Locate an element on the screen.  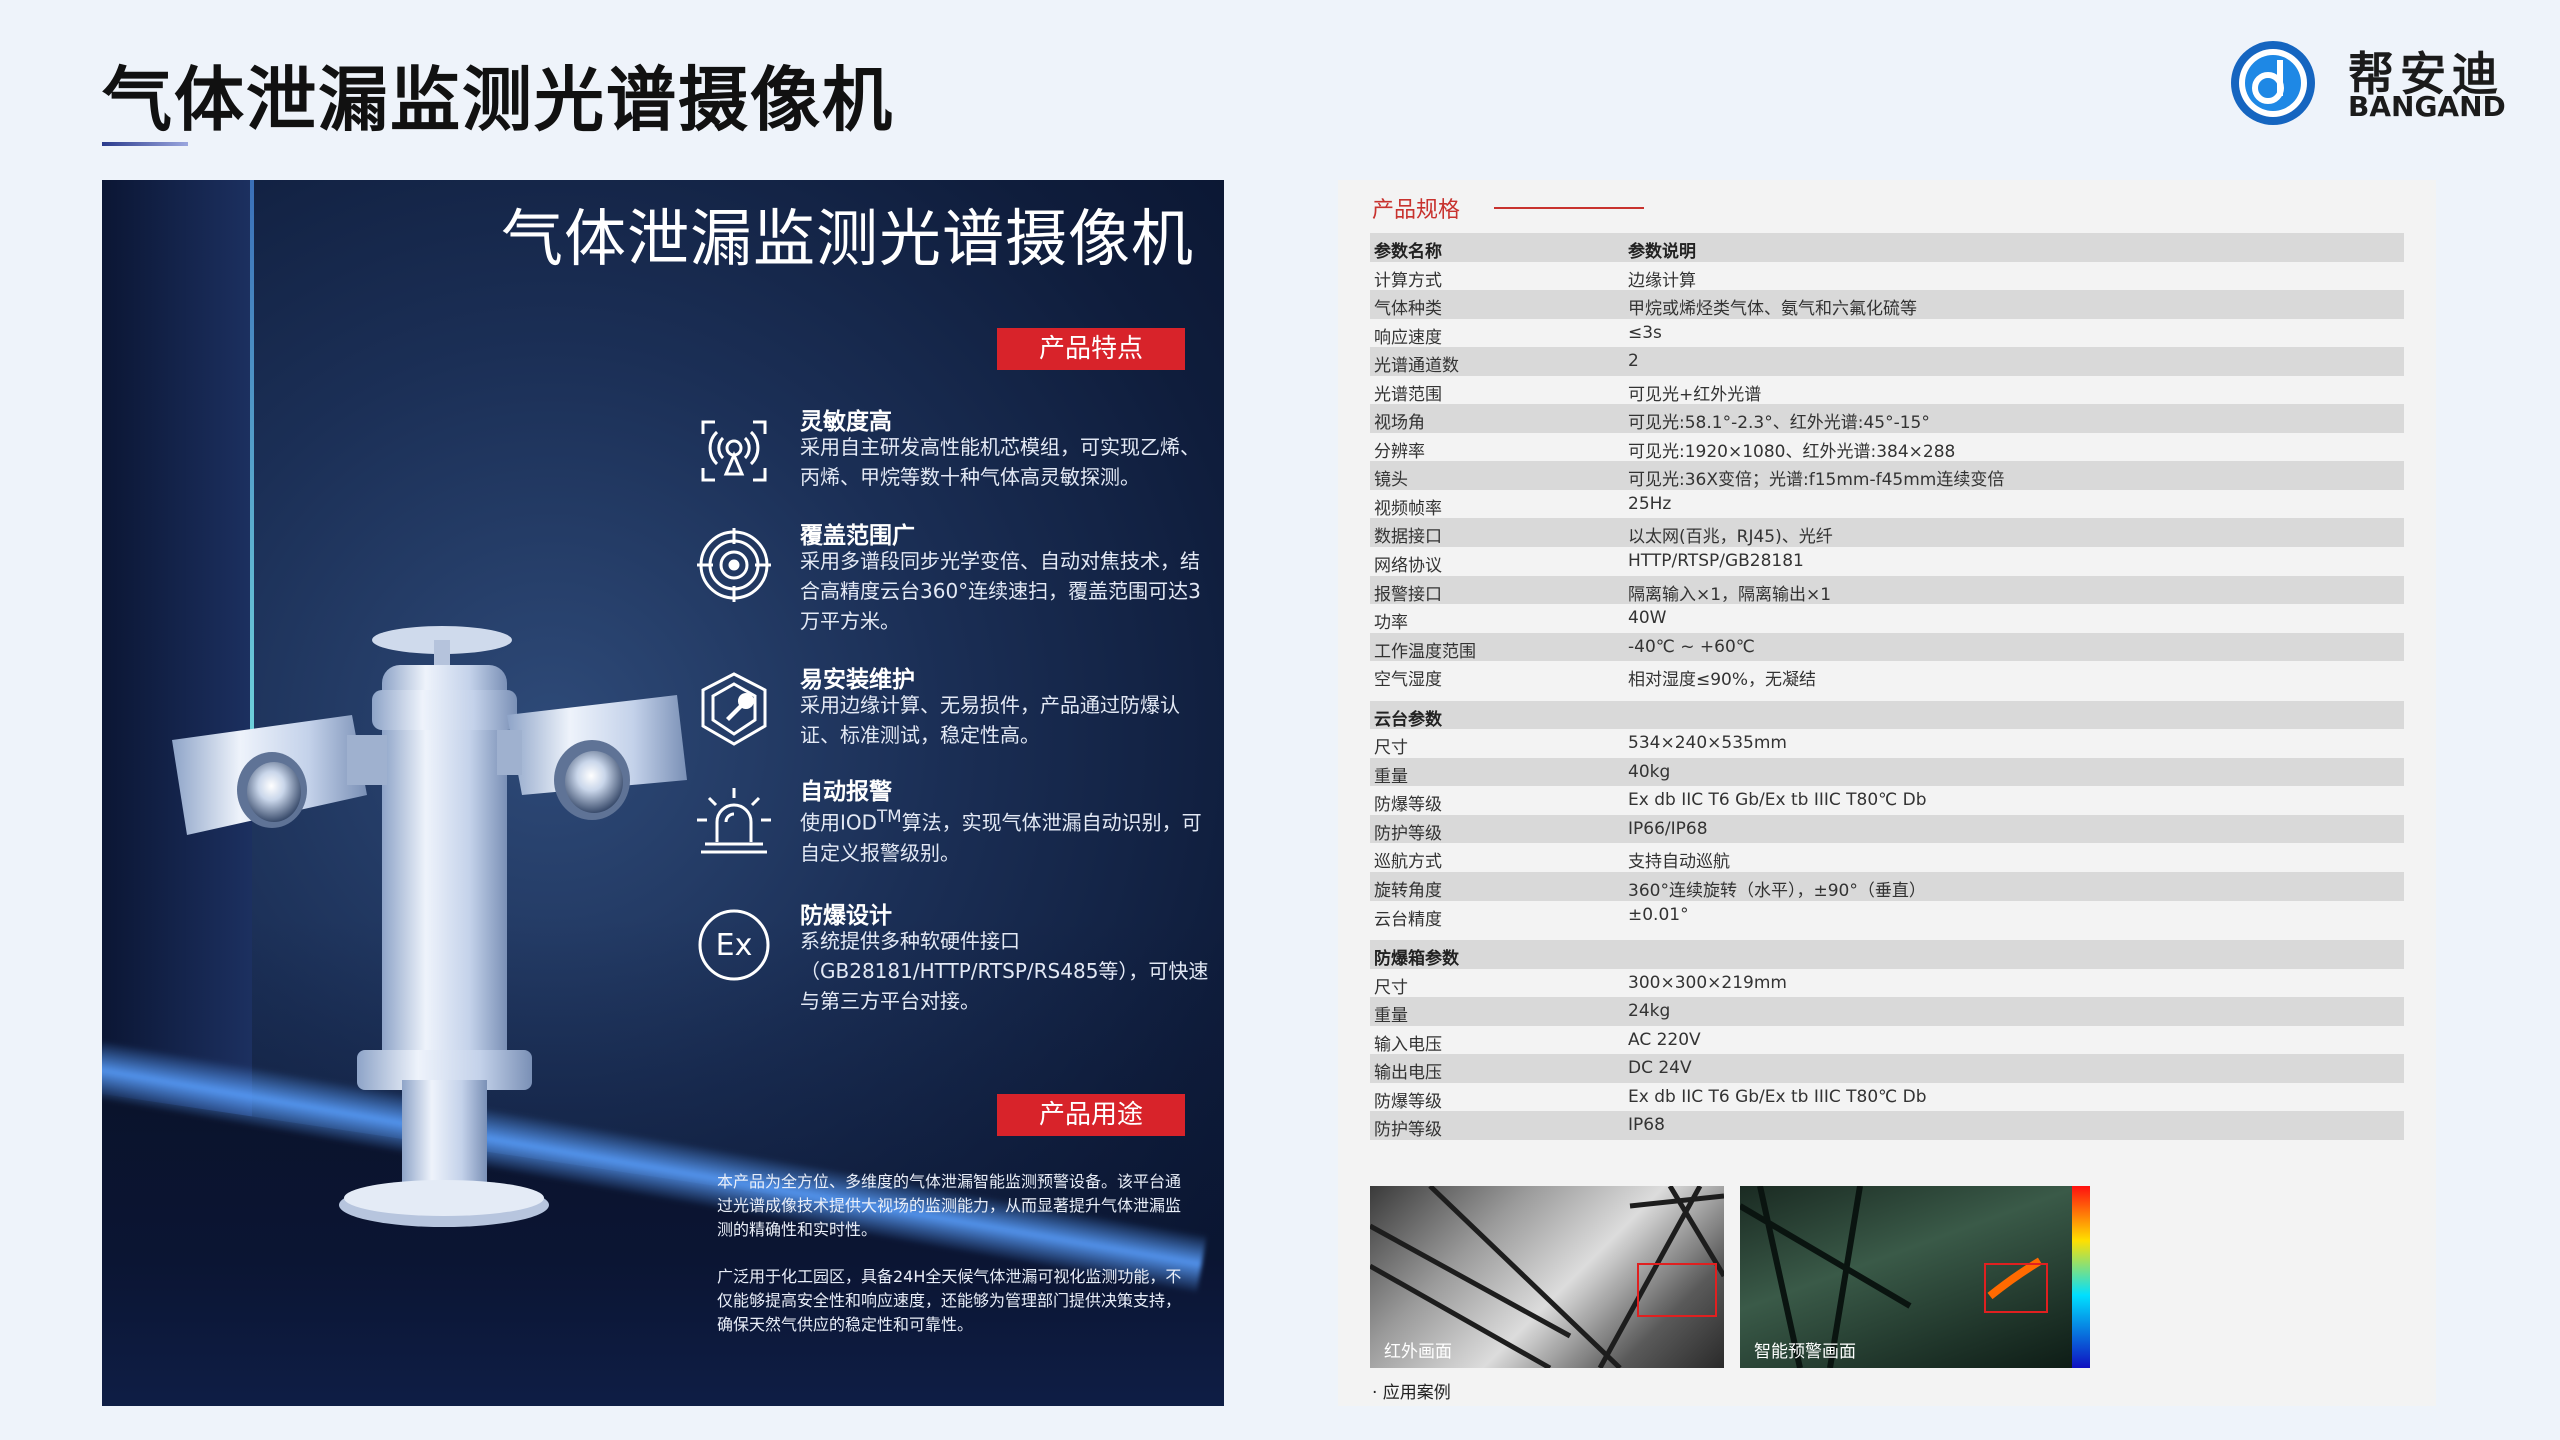
spec-row: 网络协议 HTTP/RTSP/GB28181 is located at coordinates (1887, 561).